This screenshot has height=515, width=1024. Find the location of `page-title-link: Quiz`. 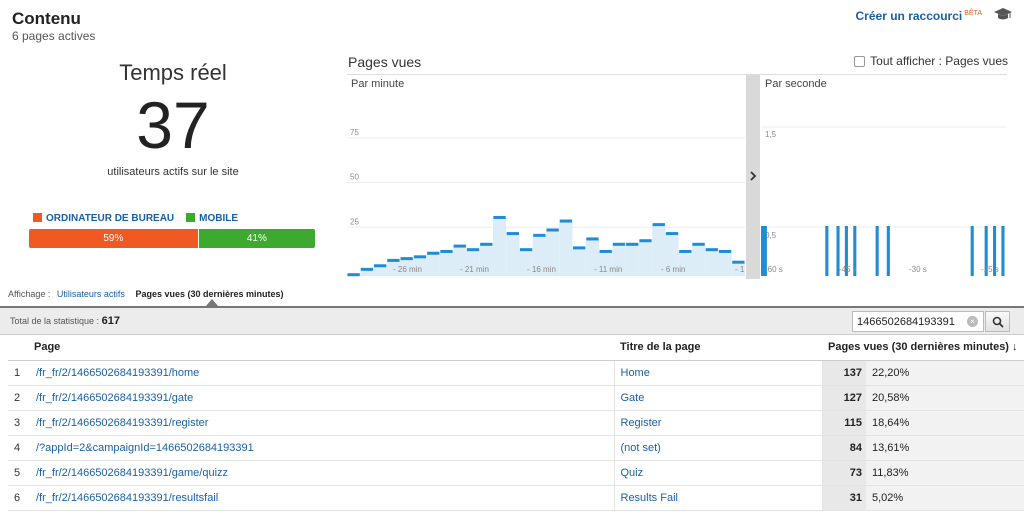

page-title-link: Quiz is located at coordinates (718, 473).